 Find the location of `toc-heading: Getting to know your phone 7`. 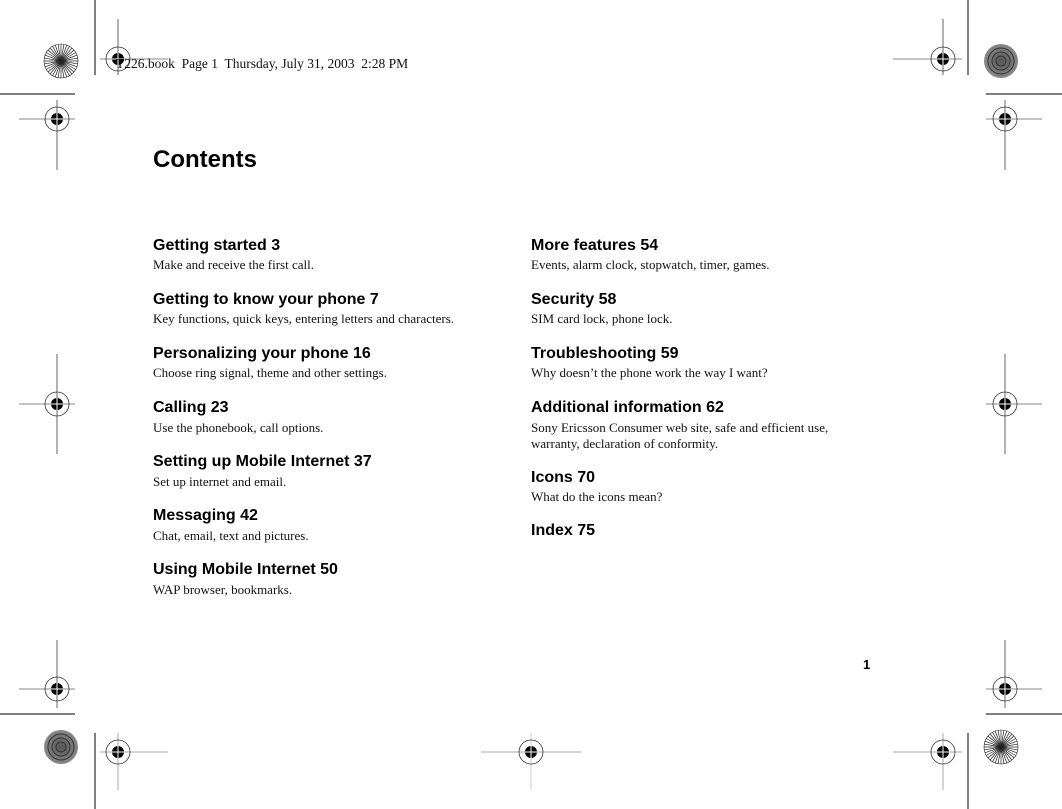

toc-heading: Getting to know your phone 7 is located at coordinates (333, 300).